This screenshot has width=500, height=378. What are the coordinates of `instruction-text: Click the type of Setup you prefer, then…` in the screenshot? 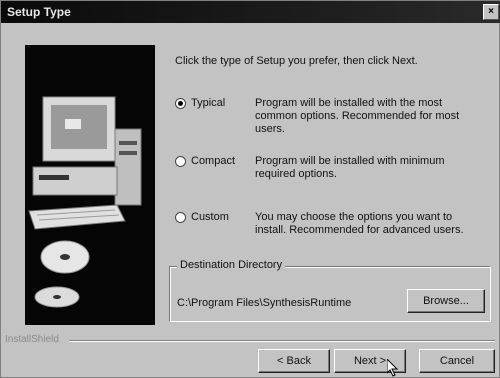 It's located at (296, 61).